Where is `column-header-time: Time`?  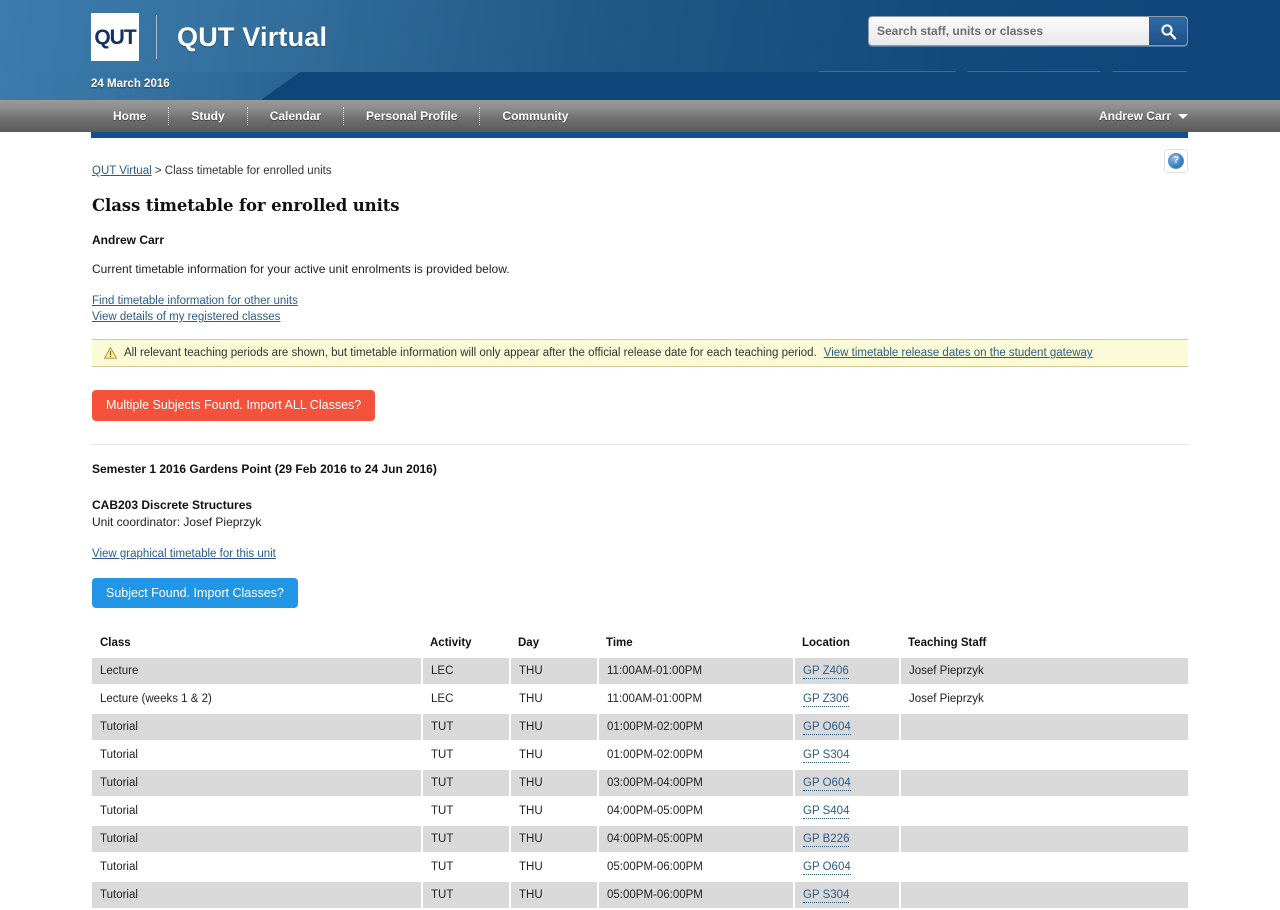
column-header-time: Time is located at coordinates (696, 645).